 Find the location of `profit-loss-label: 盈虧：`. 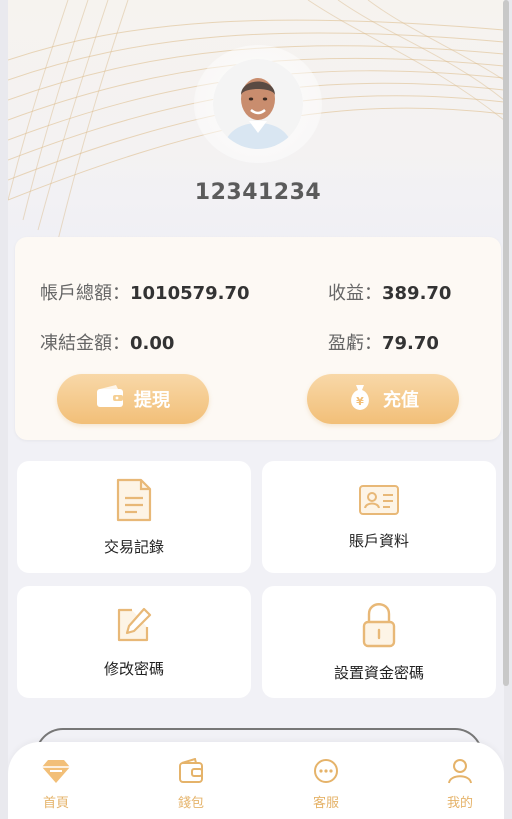

profit-loss-label: 盈虧： is located at coordinates (355, 343).